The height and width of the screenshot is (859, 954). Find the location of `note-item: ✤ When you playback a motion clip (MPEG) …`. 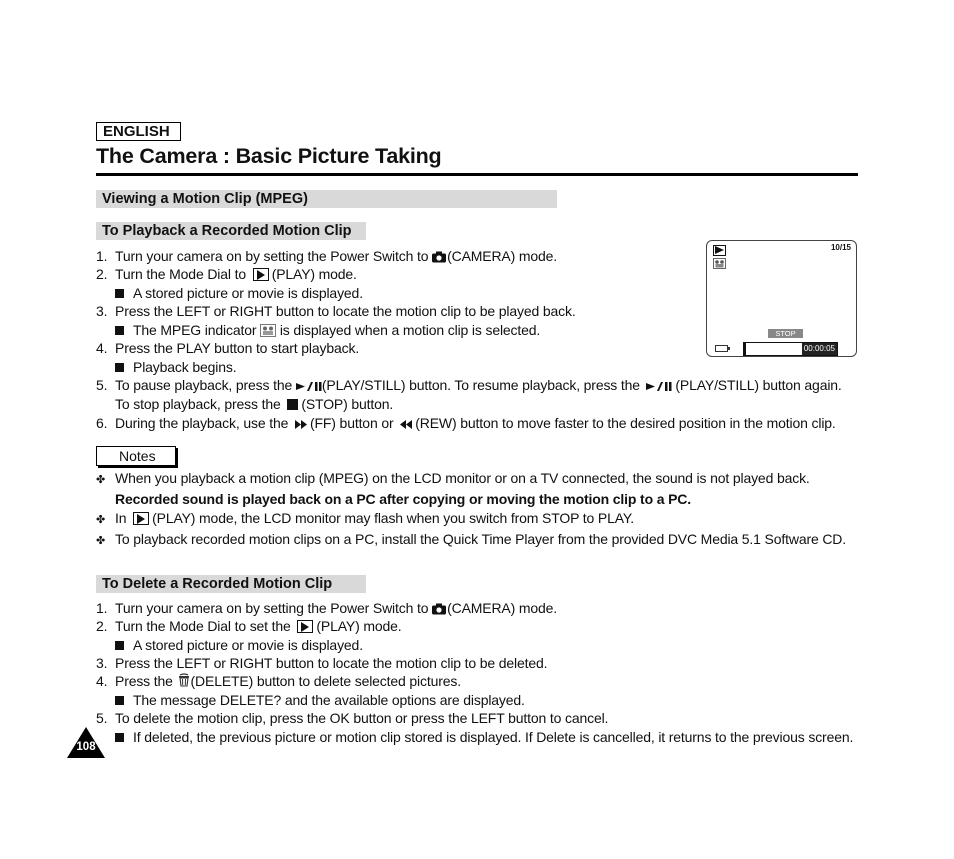

note-item: ✤ When you playback a motion clip (MPEG) … is located at coordinates (471, 479).